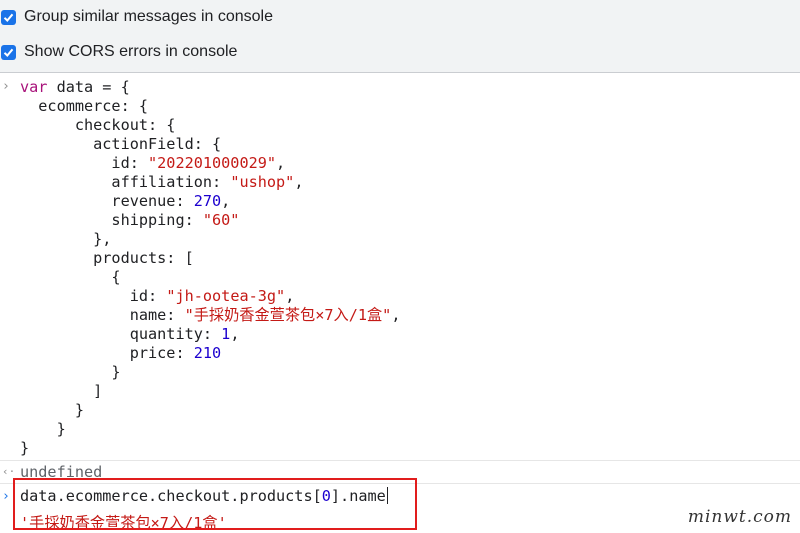 The height and width of the screenshot is (533, 800). What do you see at coordinates (131, 51) in the screenshot?
I see `show-cors-label: Show CORS errors in console` at bounding box center [131, 51].